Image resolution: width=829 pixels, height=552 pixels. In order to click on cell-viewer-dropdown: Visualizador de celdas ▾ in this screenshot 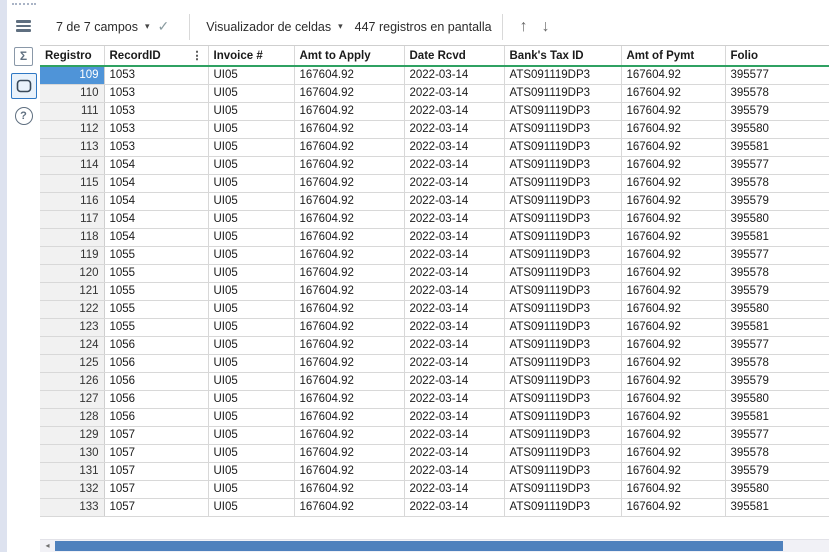, I will do `click(274, 27)`.